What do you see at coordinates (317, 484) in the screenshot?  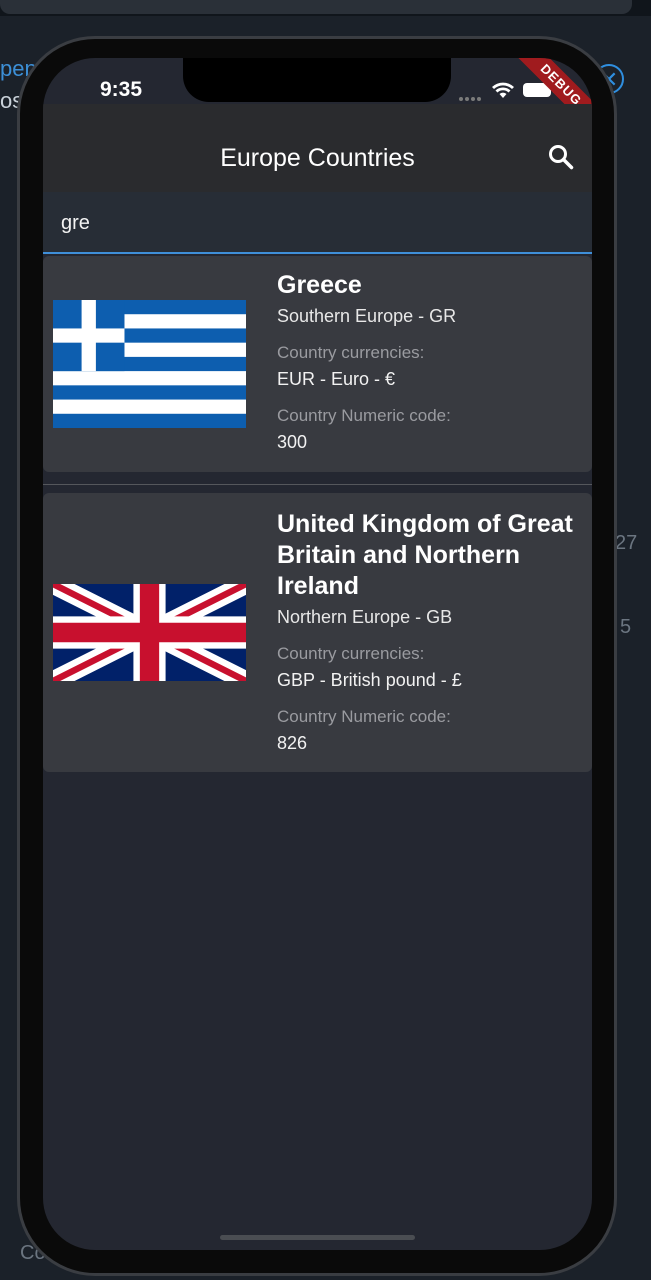 I see `list-divider` at bounding box center [317, 484].